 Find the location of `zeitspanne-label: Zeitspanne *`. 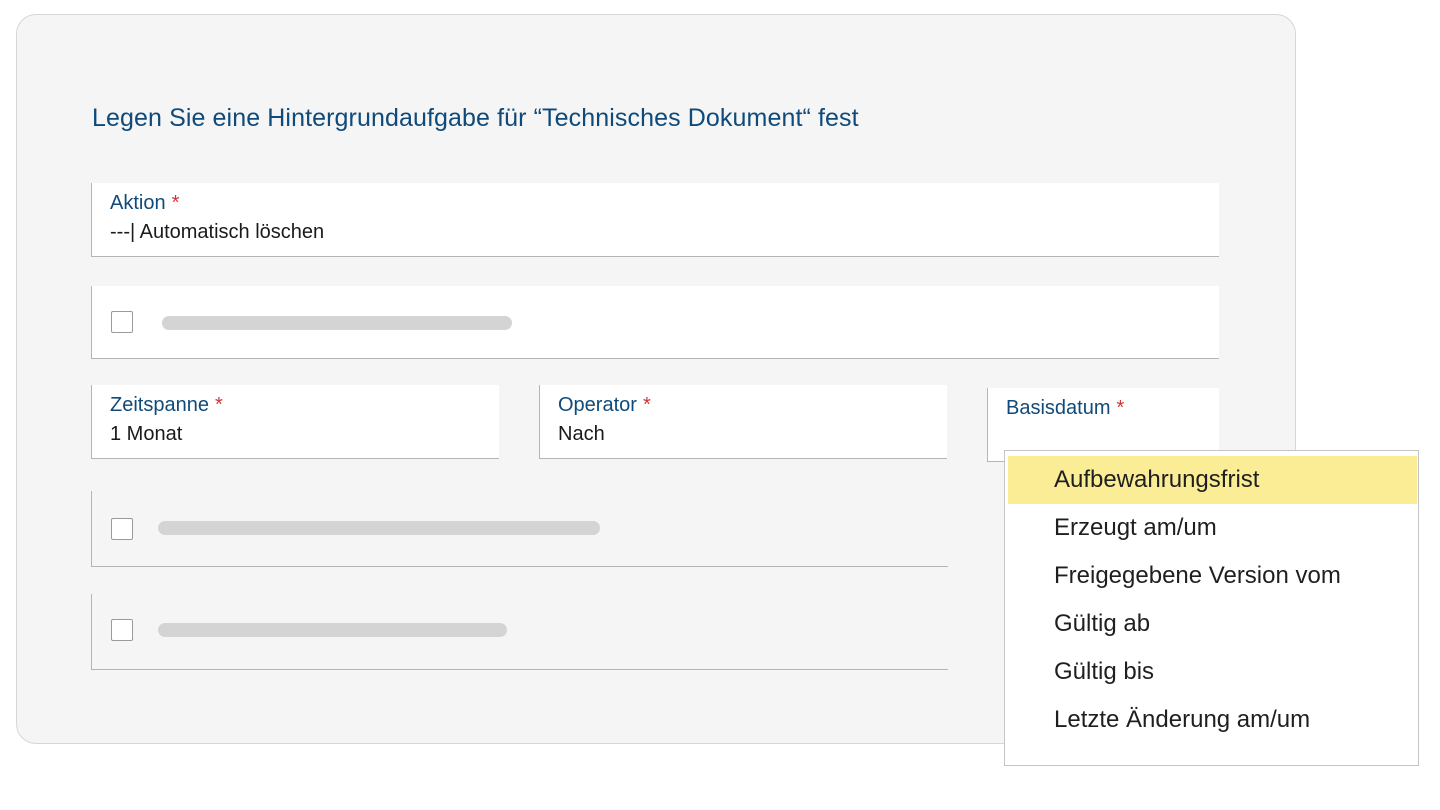

zeitspanne-label: Zeitspanne * is located at coordinates (166, 405).